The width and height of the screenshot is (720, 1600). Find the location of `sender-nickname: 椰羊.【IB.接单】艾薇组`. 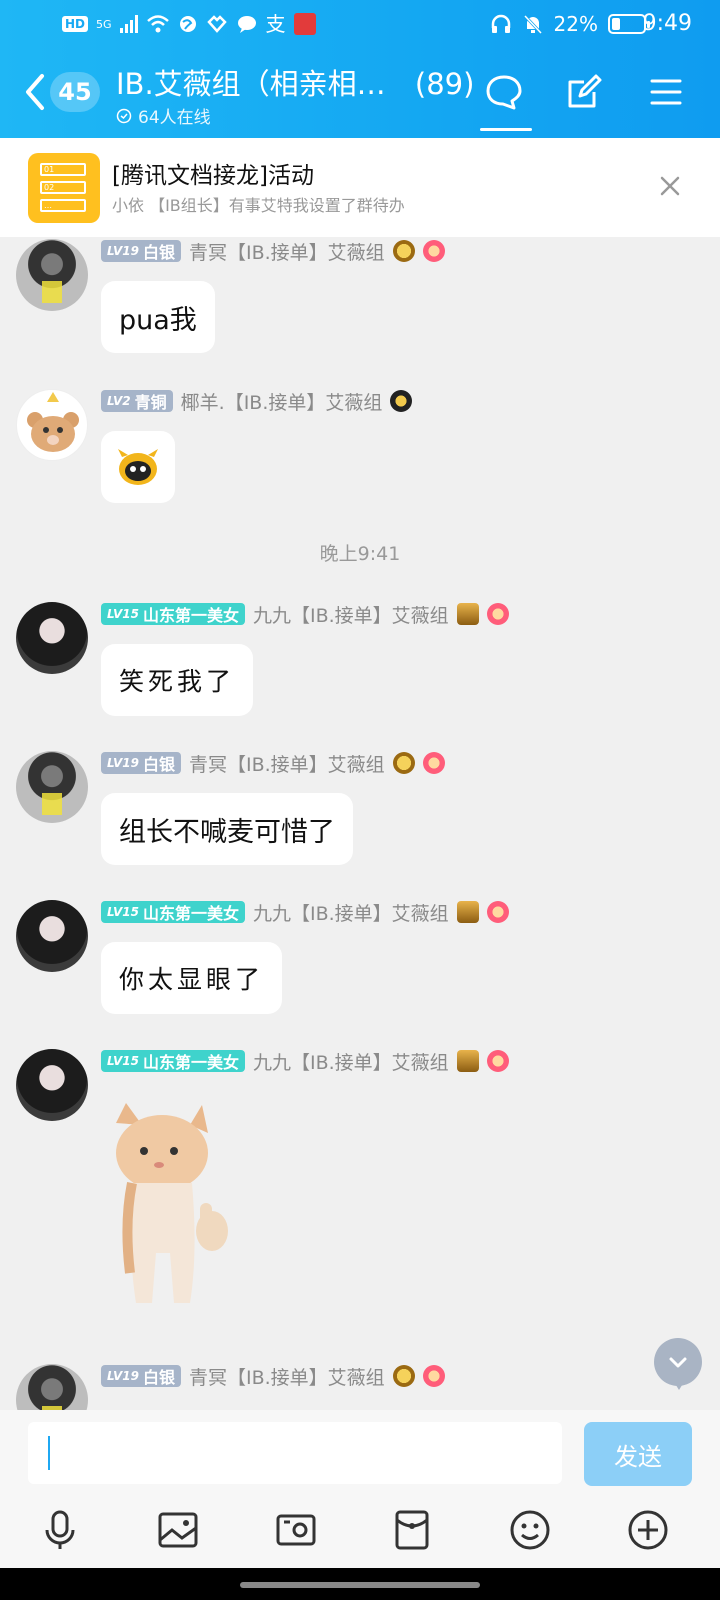

sender-nickname: 椰羊.【IB.接单】艾薇组 is located at coordinates (282, 401).